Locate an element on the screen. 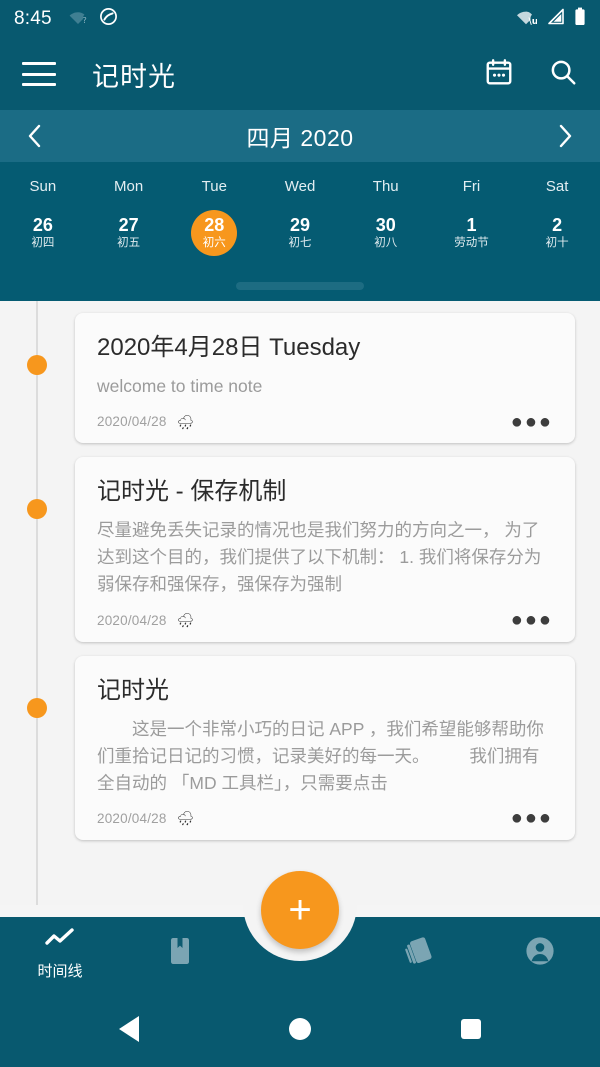  recents-square-icon is located at coordinates (471, 1028).